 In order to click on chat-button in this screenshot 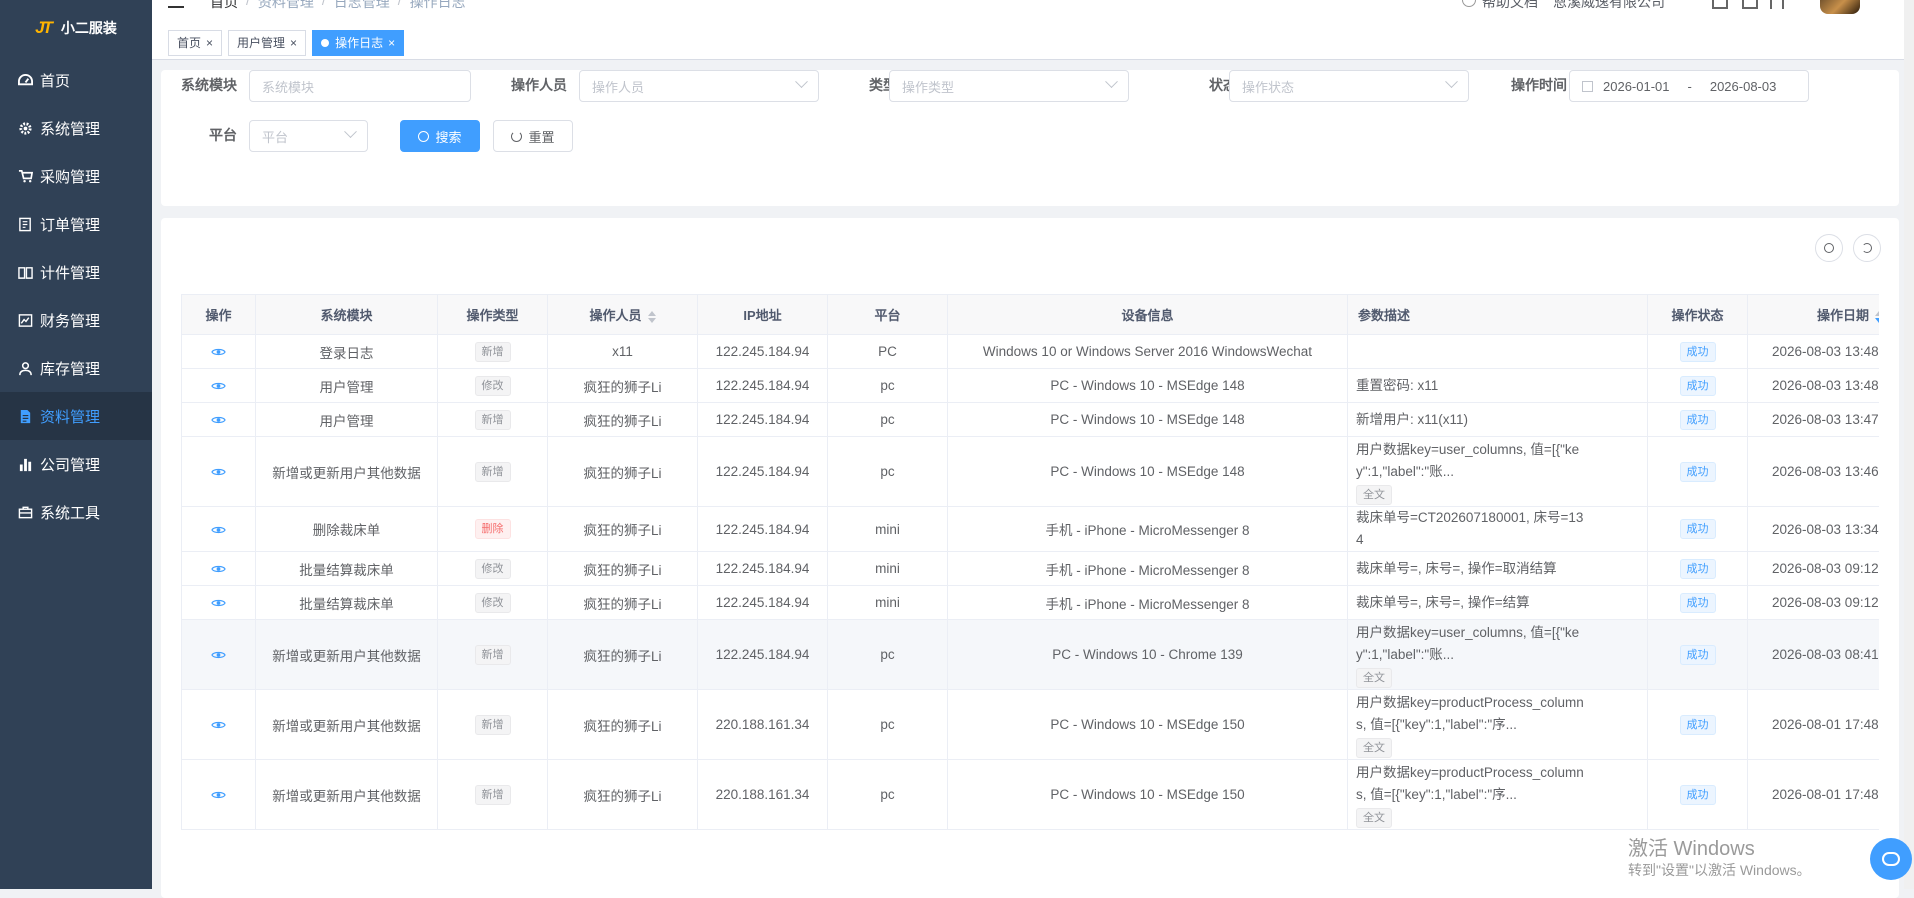, I will do `click(1891, 859)`.